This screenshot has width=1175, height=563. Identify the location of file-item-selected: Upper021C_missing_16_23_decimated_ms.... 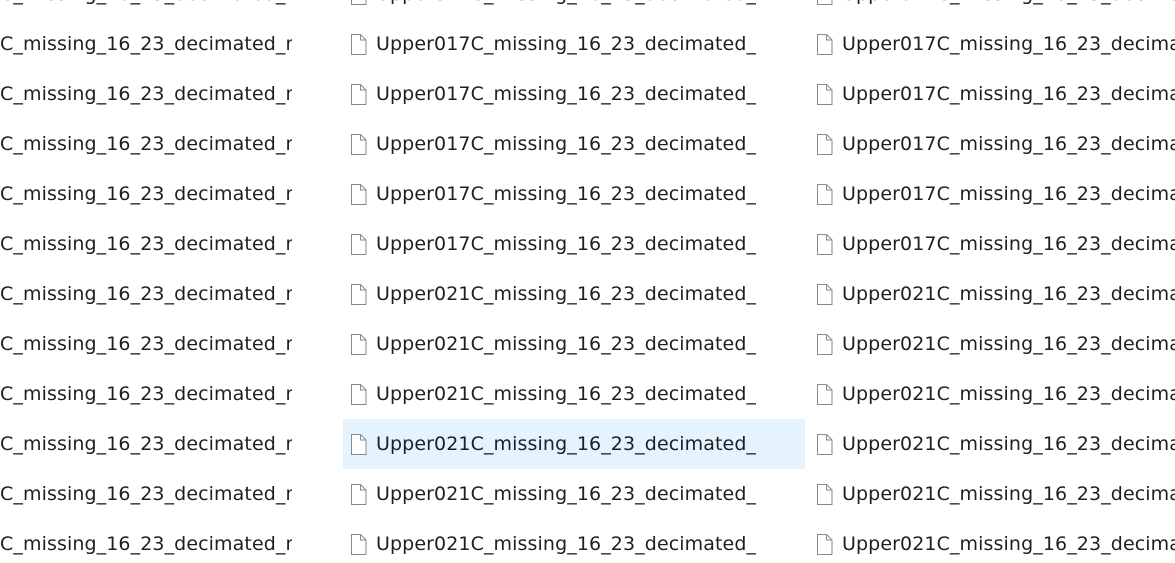
(574, 444).